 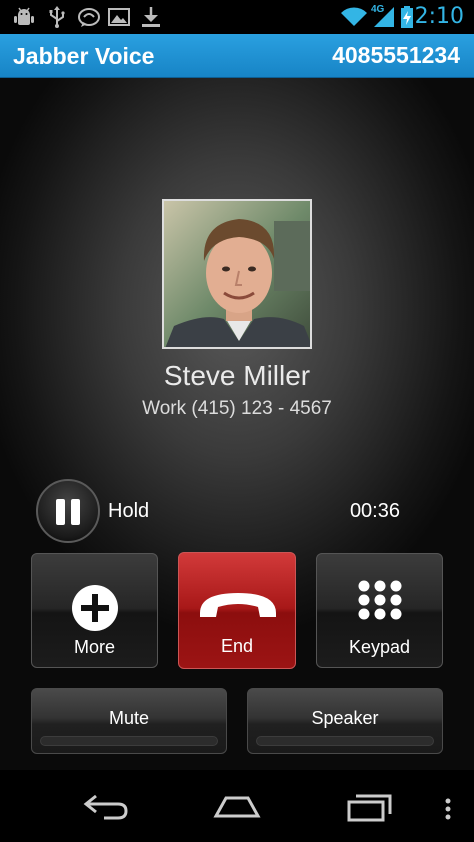 I want to click on app-title: Jabber Voice, so click(x=84, y=56).